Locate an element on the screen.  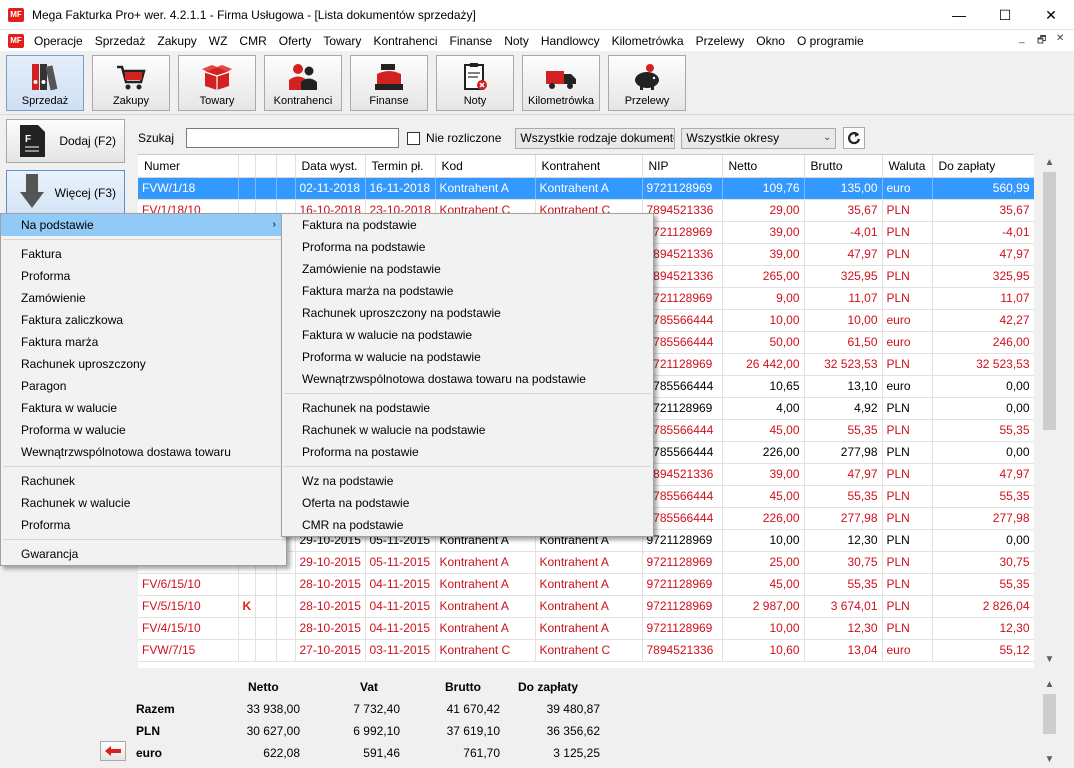
menu-item: Na podstawie › is located at coordinates (143, 225).